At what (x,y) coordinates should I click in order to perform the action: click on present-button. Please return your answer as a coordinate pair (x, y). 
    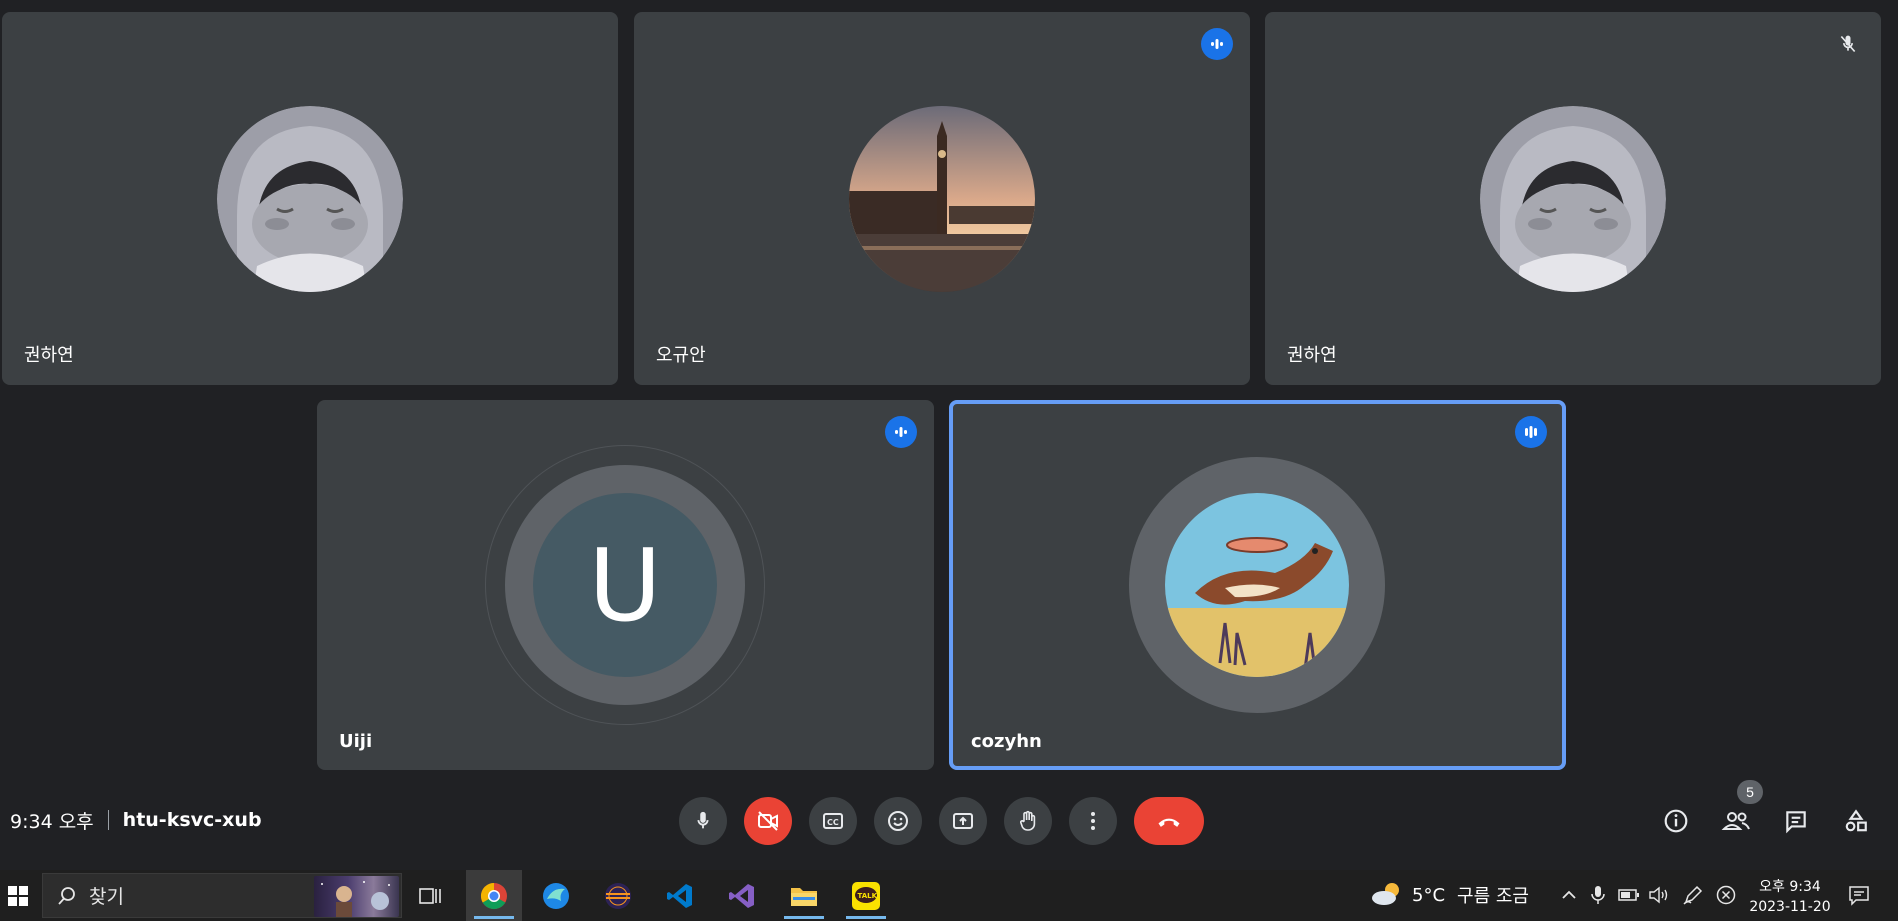
    Looking at the image, I should click on (963, 821).